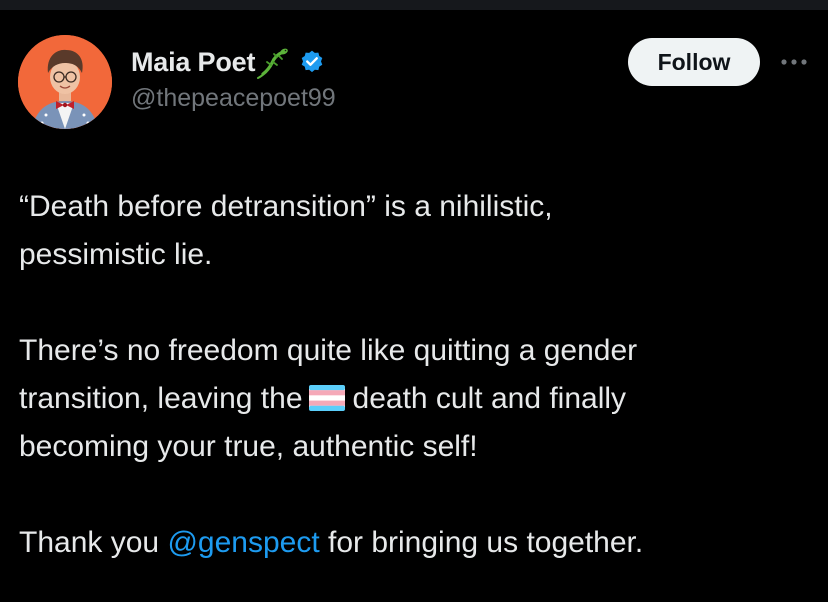 The image size is (828, 602). I want to click on mention-link: @genspect, so click(243, 542).